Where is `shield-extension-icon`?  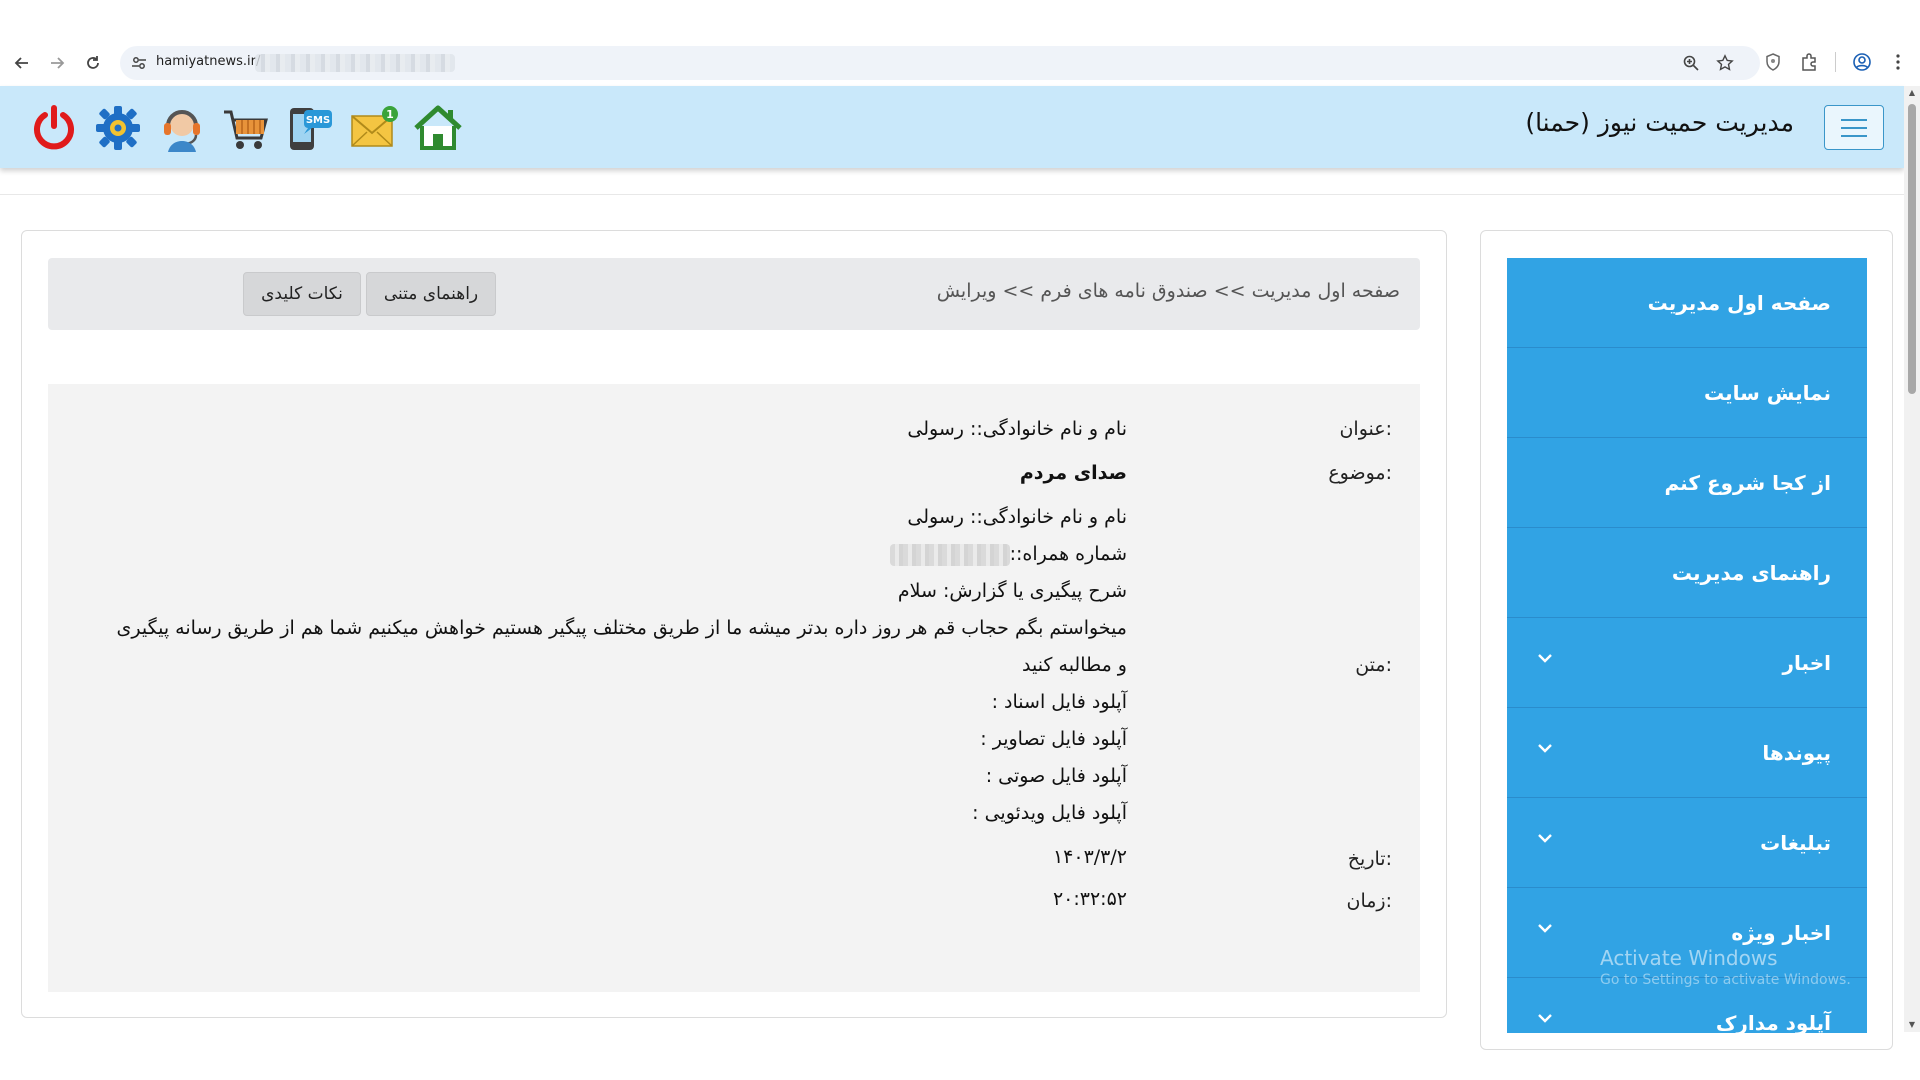 shield-extension-icon is located at coordinates (1773, 62).